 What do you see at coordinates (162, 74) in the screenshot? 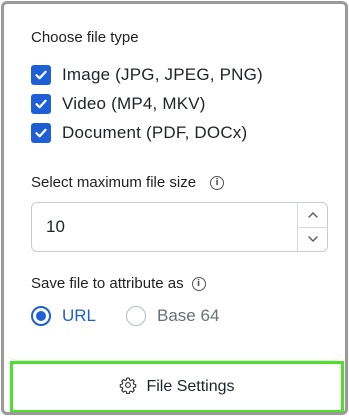
I see `checkbox-image-label: Image (JPG, JPEG, PNG)` at bounding box center [162, 74].